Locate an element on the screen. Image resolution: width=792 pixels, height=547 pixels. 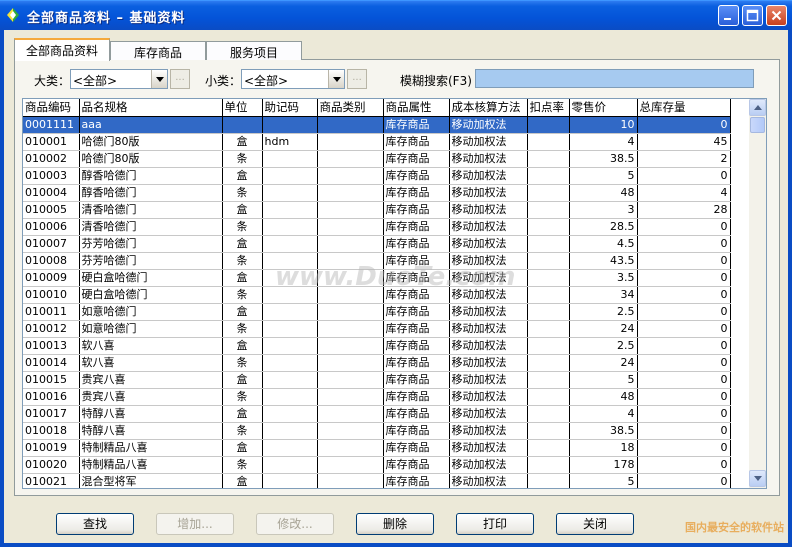
table-row: 010007 芬芳哈德门盒 库存商品 移动加权法 4.5 0 is located at coordinates (377, 244).